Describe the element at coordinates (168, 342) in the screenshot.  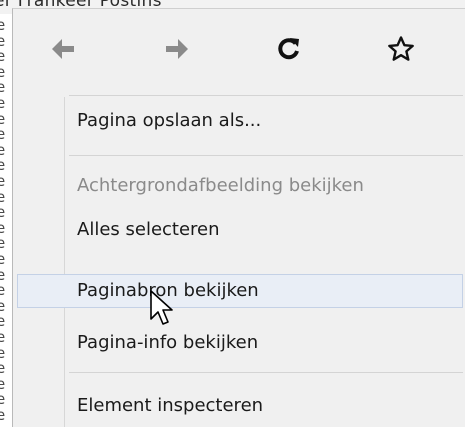
I see `menu-item-label: Pagina-info bekijken` at that location.